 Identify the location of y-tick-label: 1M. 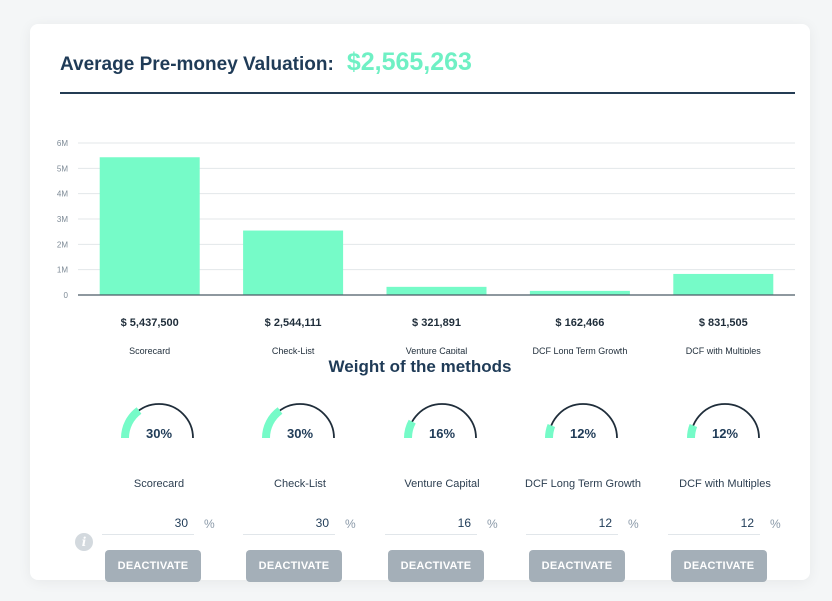
(62, 270).